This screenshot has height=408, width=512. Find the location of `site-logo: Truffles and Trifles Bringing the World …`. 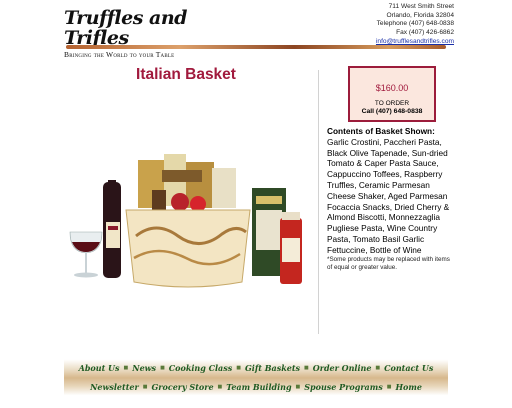

site-logo: Truffles and Trifles Bringing the World … is located at coordinates (139, 33).